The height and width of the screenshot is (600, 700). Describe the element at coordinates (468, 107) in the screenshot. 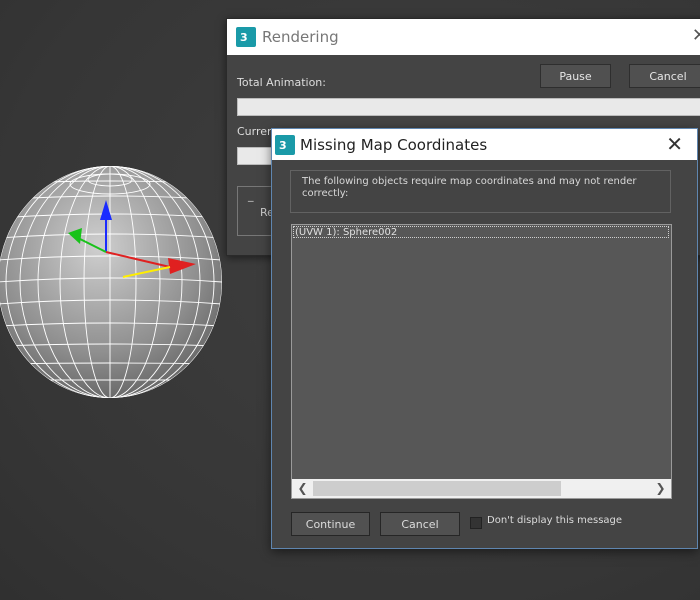

I see `total-animation-progress` at that location.